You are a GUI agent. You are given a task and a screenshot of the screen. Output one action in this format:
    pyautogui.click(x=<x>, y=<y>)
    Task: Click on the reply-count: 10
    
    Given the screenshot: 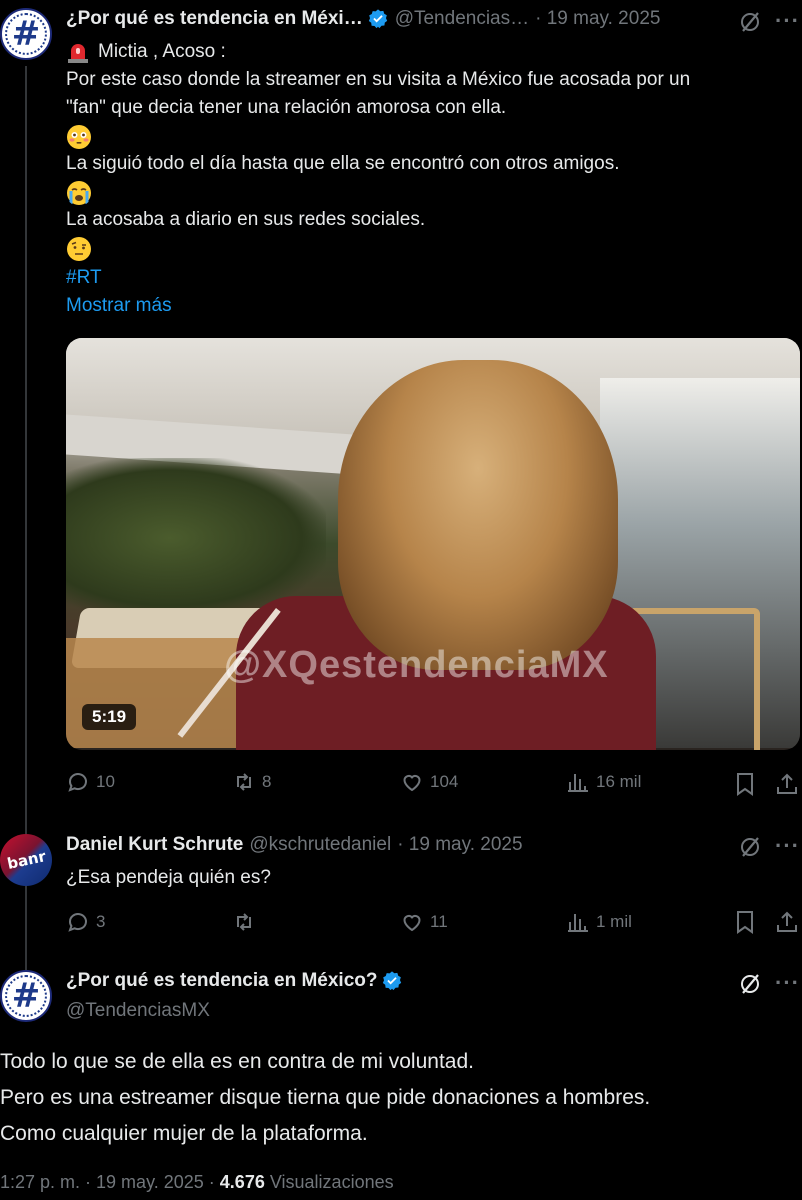 What is the action you would take?
    pyautogui.click(x=105, y=781)
    